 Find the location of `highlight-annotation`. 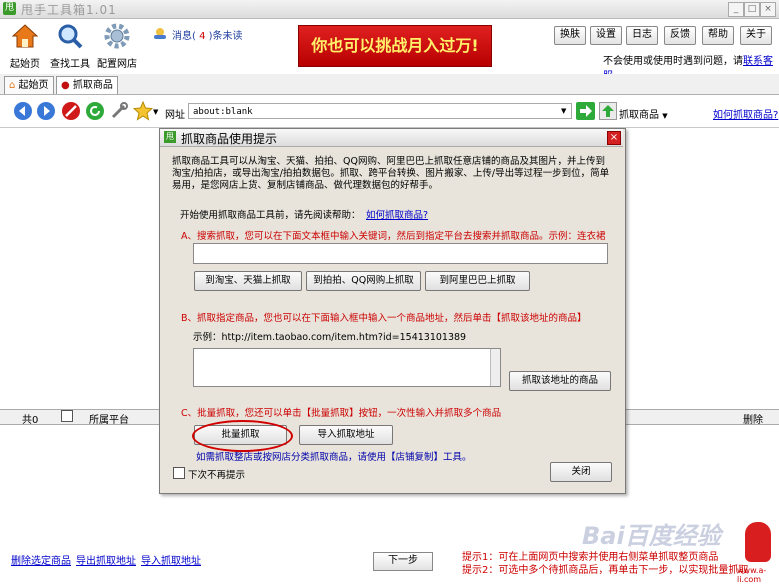

highlight-annotation is located at coordinates (242, 436).